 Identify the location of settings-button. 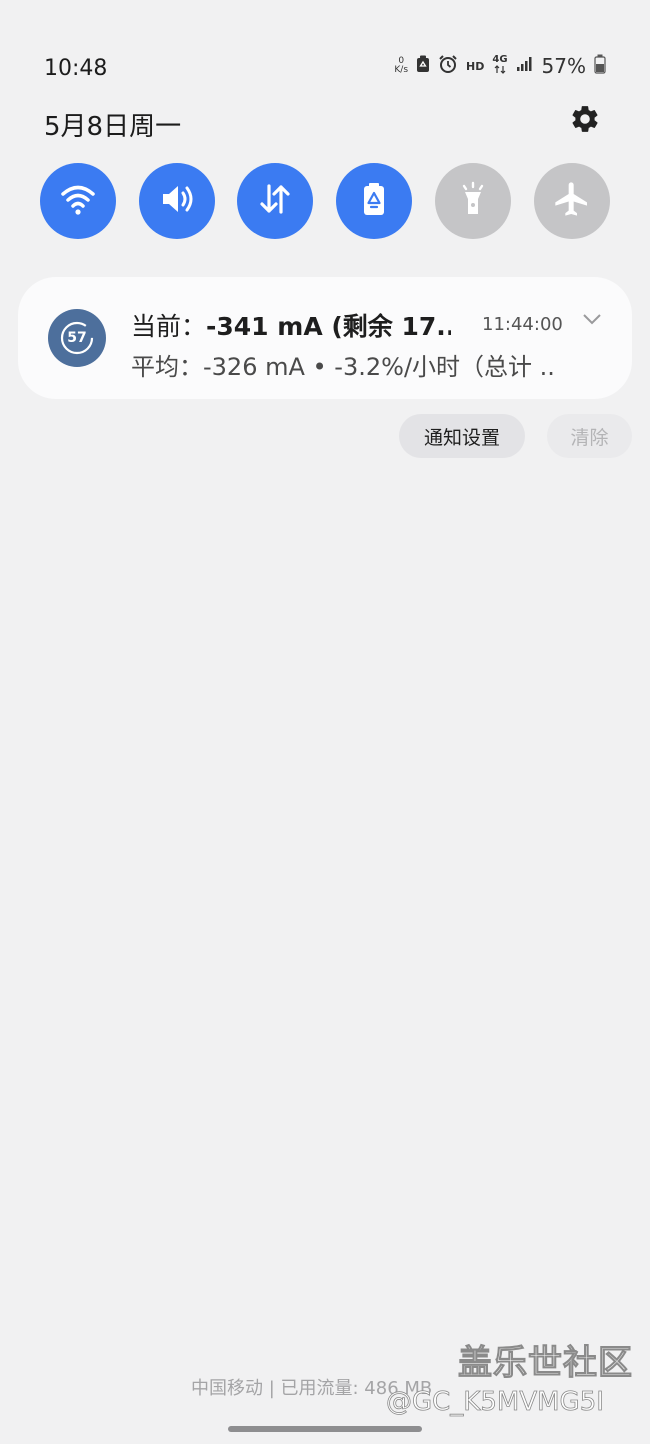
(585, 121).